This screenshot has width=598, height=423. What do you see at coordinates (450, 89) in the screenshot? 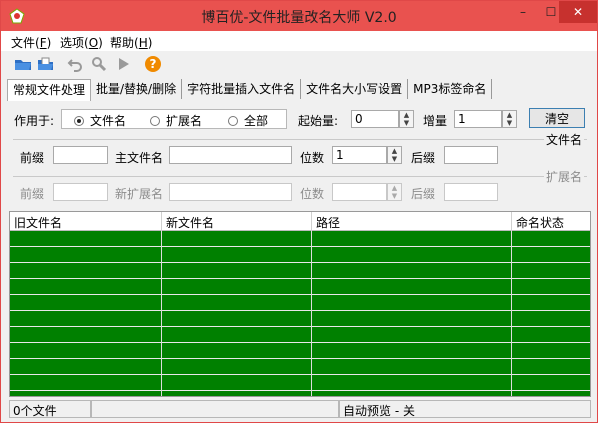
I see `tab-mp3-tags: MP3标签命名` at bounding box center [450, 89].